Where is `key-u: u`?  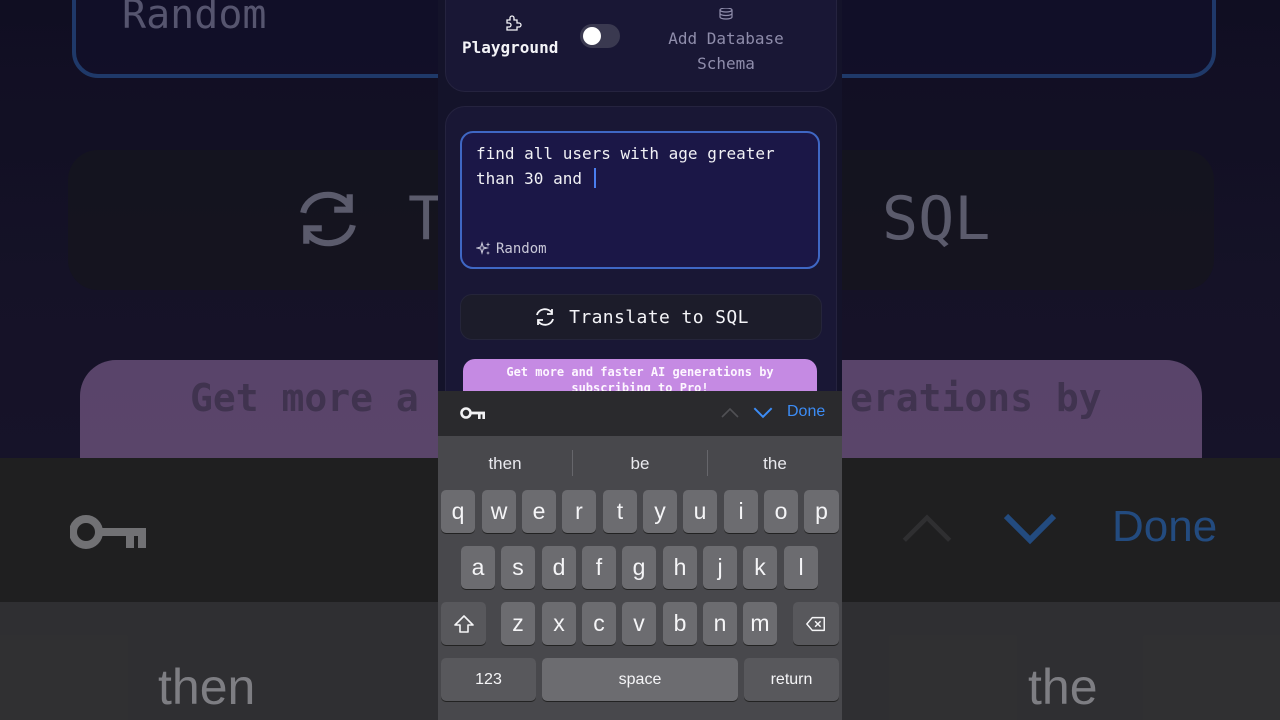 key-u: u is located at coordinates (700, 511).